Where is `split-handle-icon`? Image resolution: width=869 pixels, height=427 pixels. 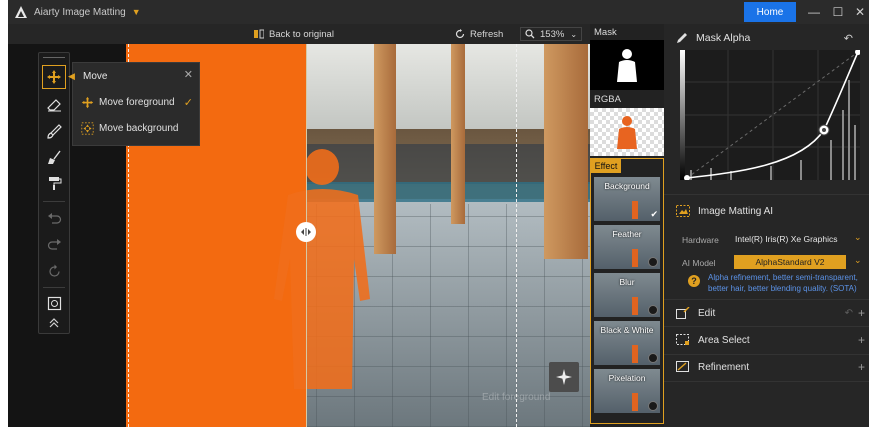
split-handle-icon is located at coordinates (306, 232).